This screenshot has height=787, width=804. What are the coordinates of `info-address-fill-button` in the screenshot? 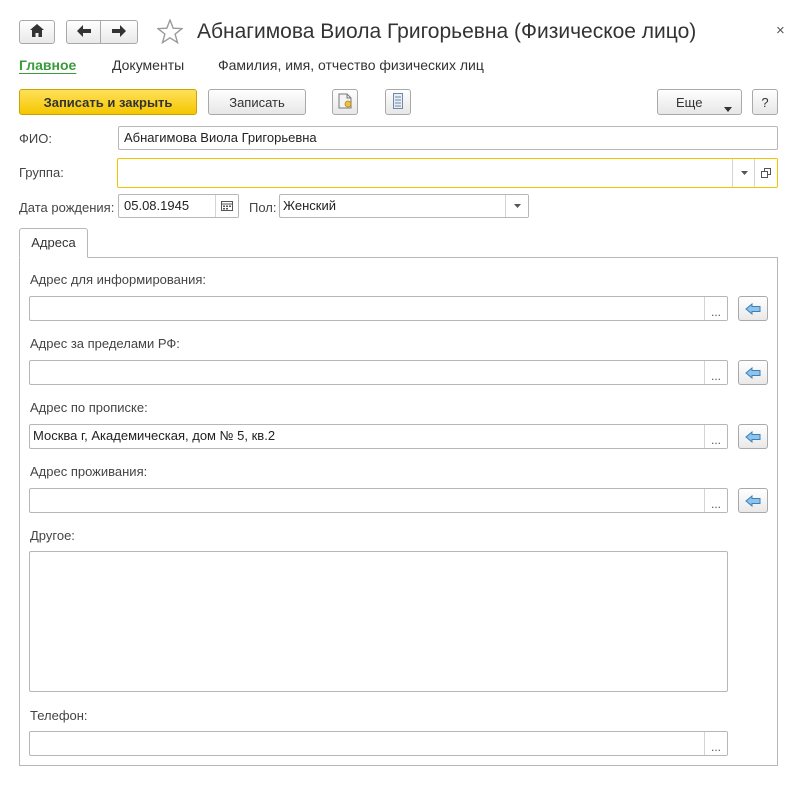 It's located at (753, 308).